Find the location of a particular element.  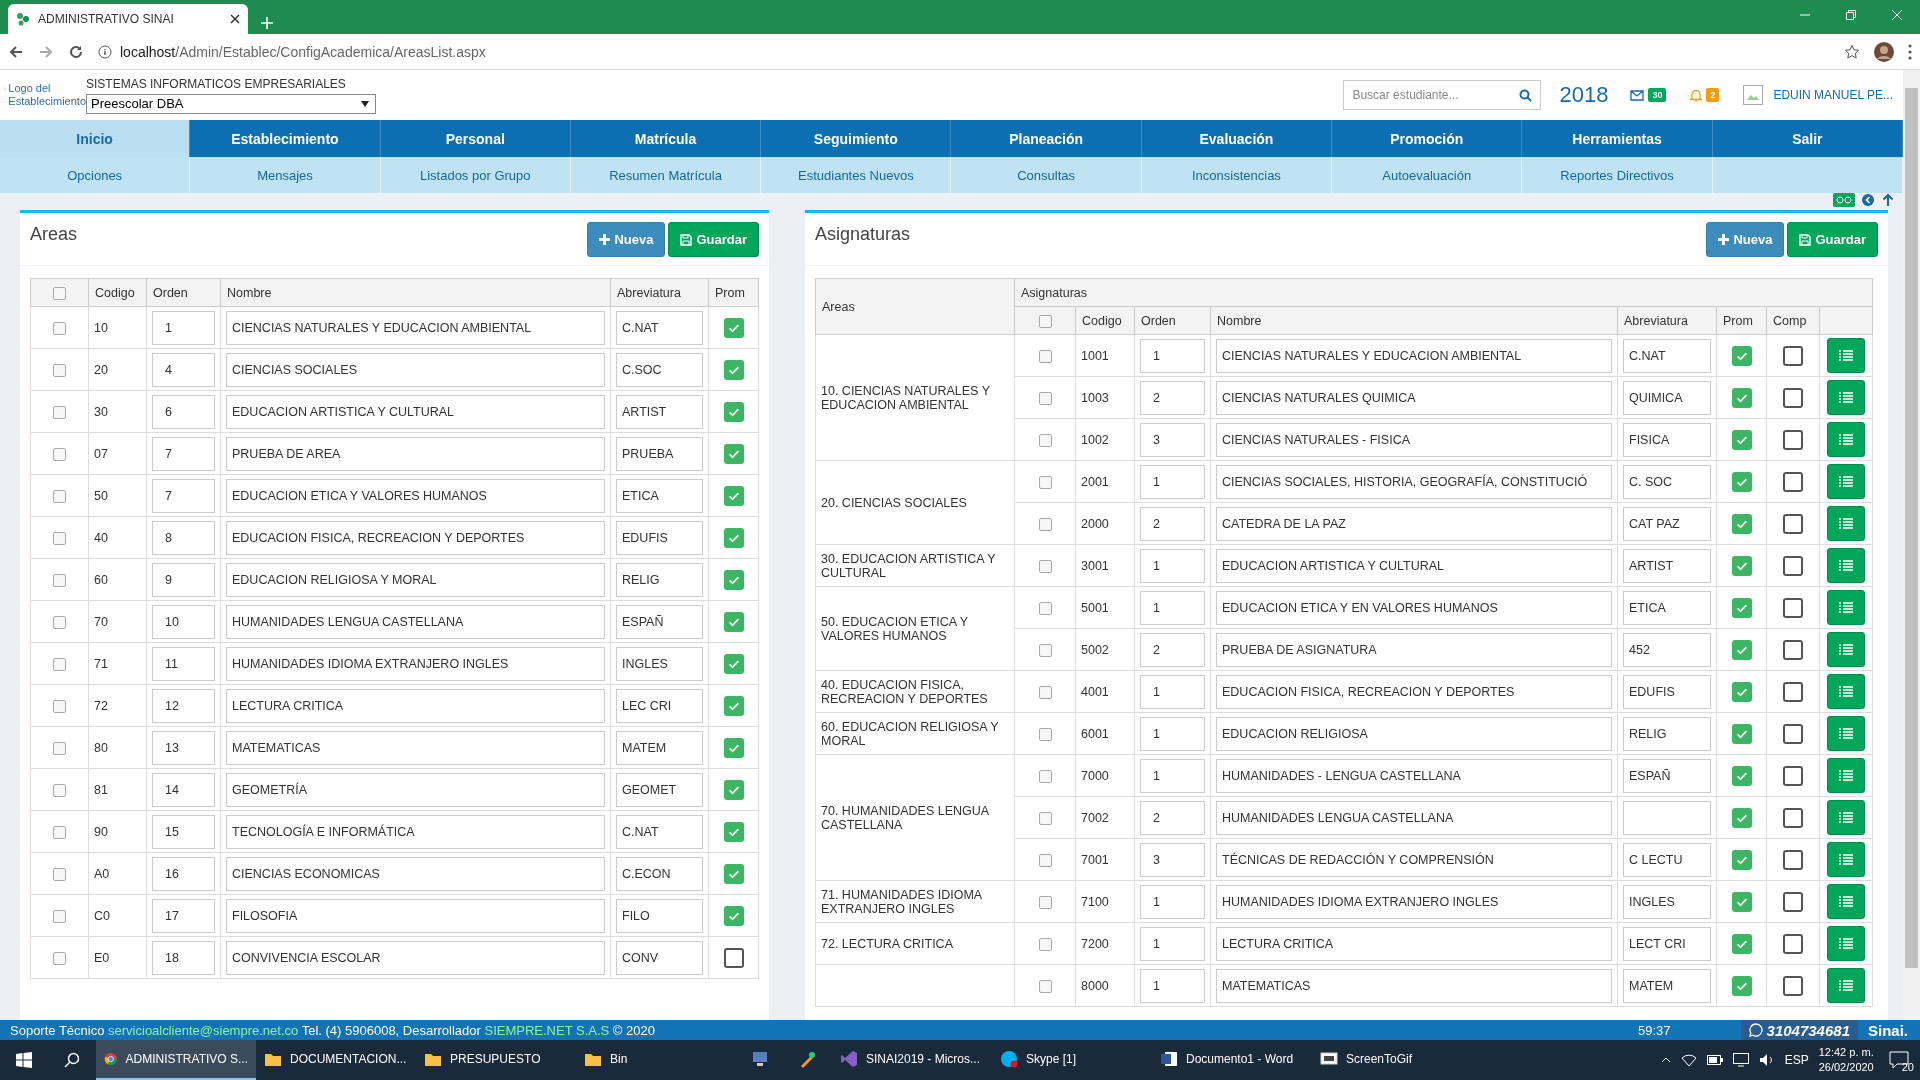

order-field: 17 is located at coordinates (183, 915).